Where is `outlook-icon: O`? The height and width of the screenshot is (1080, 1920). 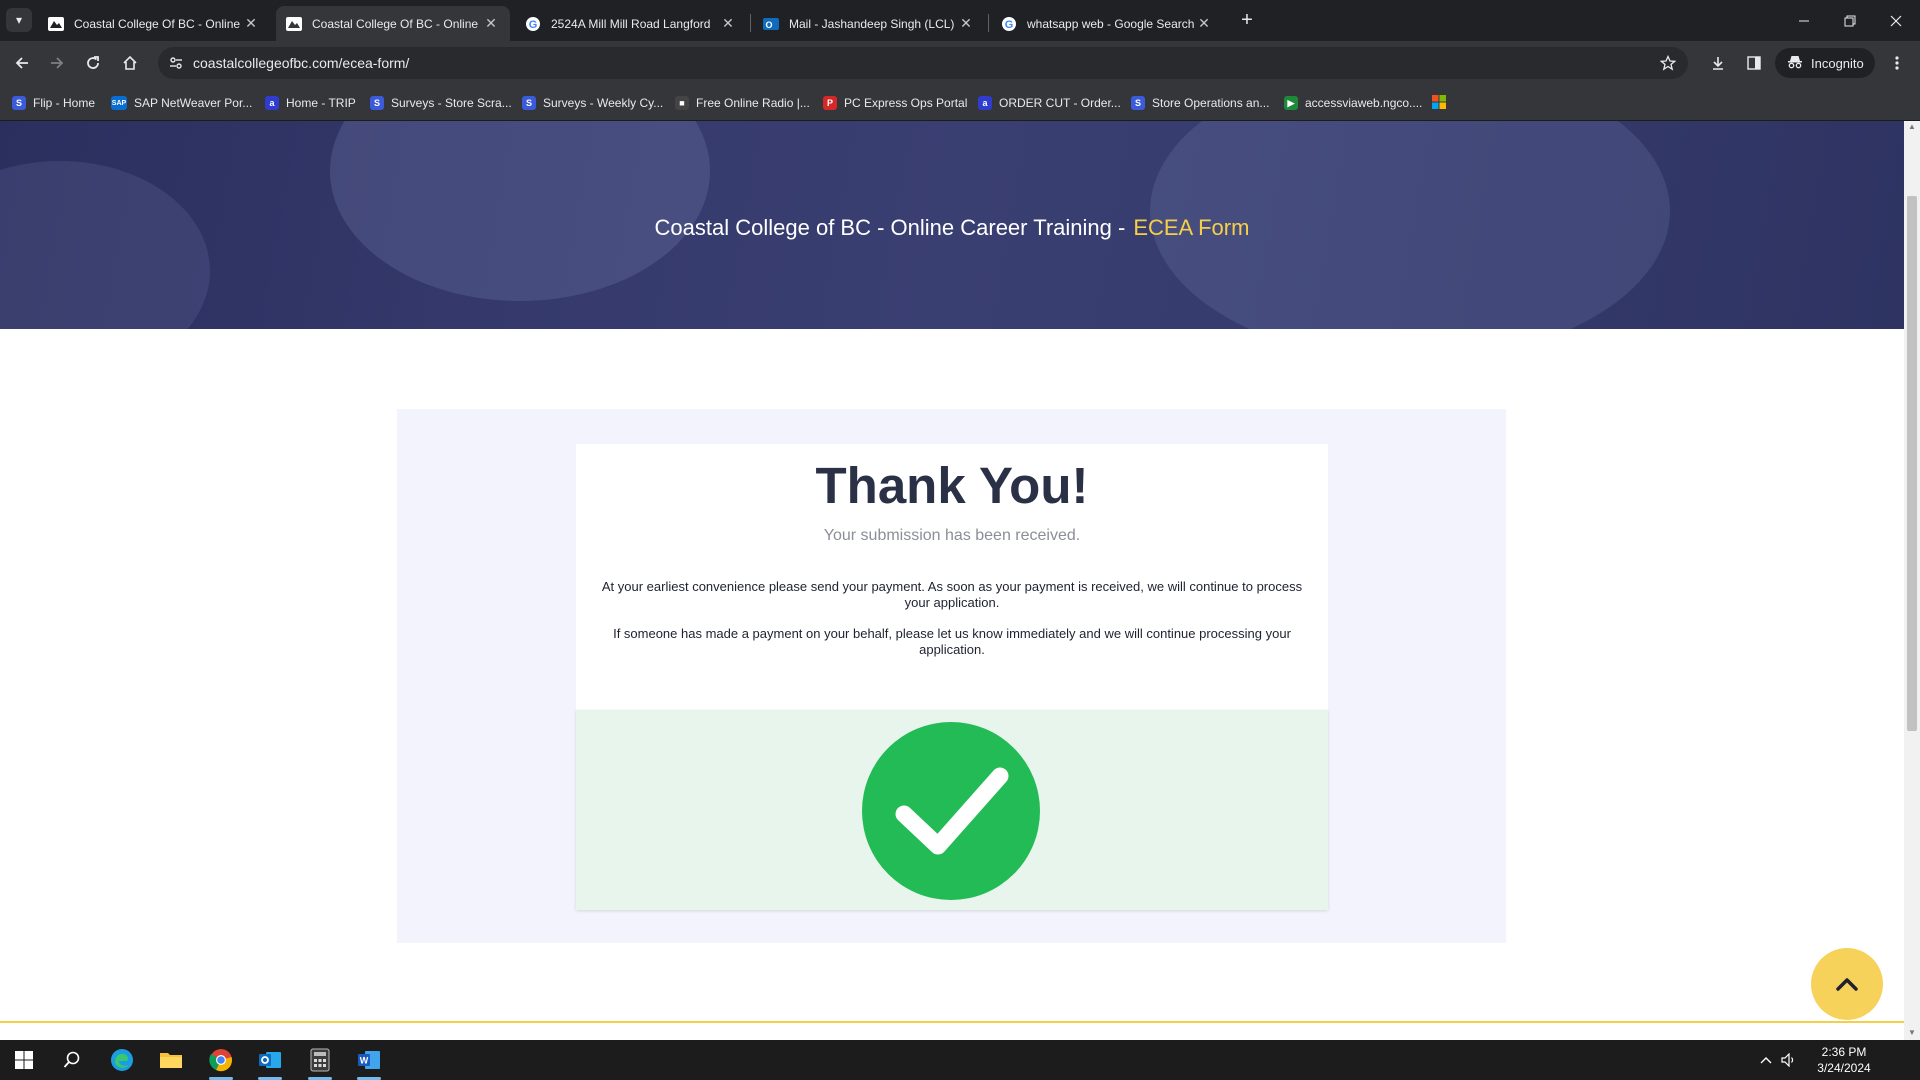
outlook-icon: O is located at coordinates (771, 24).